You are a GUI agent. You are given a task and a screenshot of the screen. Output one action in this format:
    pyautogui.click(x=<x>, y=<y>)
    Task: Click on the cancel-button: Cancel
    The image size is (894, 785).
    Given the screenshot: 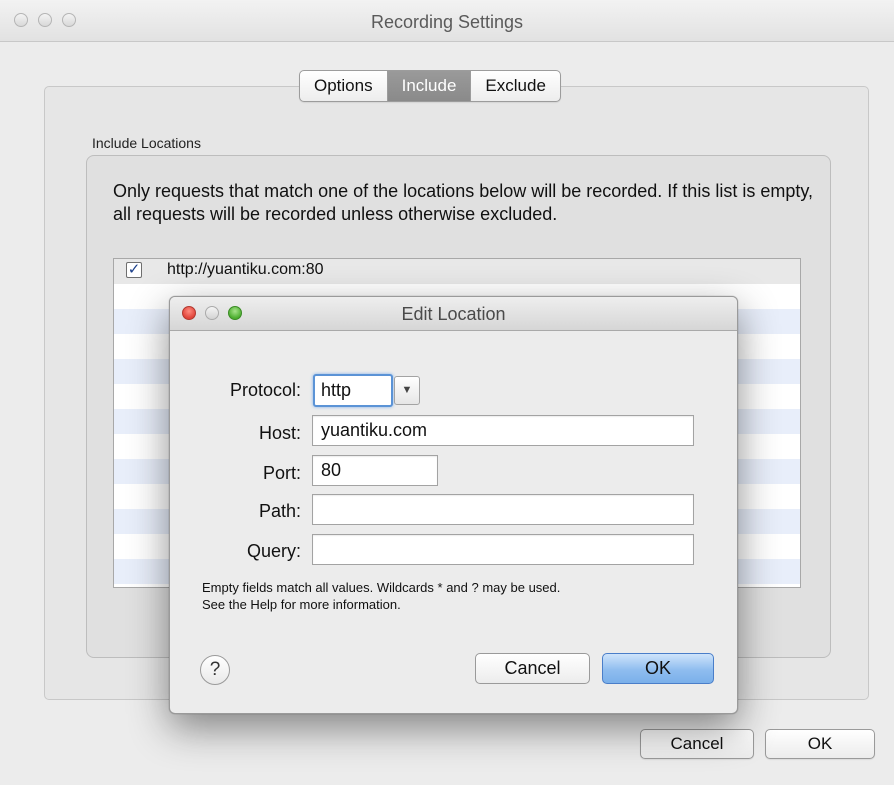 What is the action you would take?
    pyautogui.click(x=697, y=744)
    